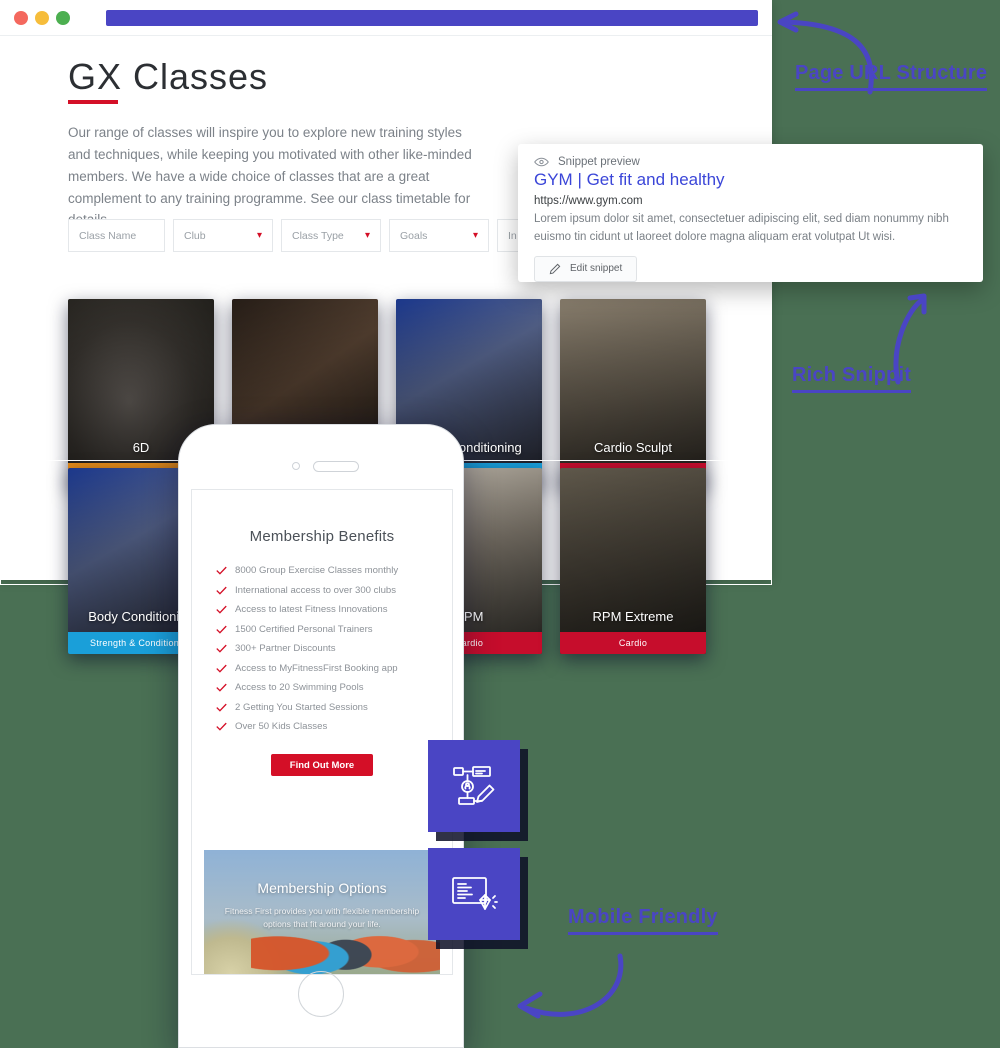 This screenshot has height=1048, width=1000. I want to click on filter-class-type-label: Class Type, so click(318, 235).